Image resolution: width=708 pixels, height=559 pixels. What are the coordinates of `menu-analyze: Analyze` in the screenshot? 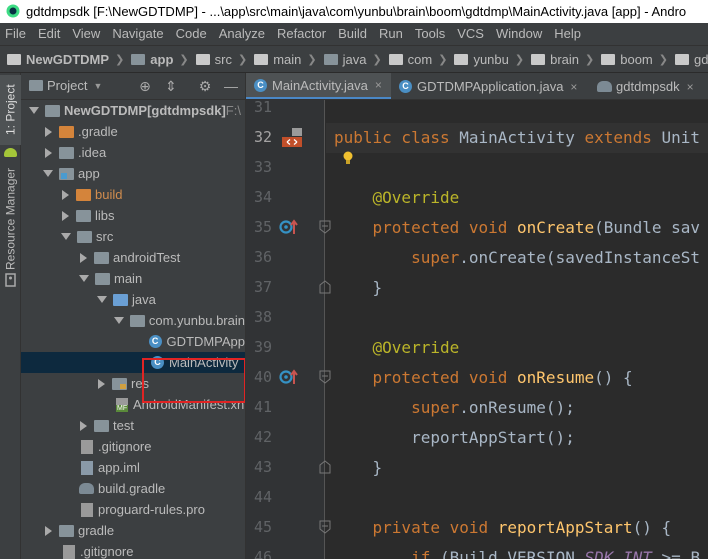 It's located at (242, 34).